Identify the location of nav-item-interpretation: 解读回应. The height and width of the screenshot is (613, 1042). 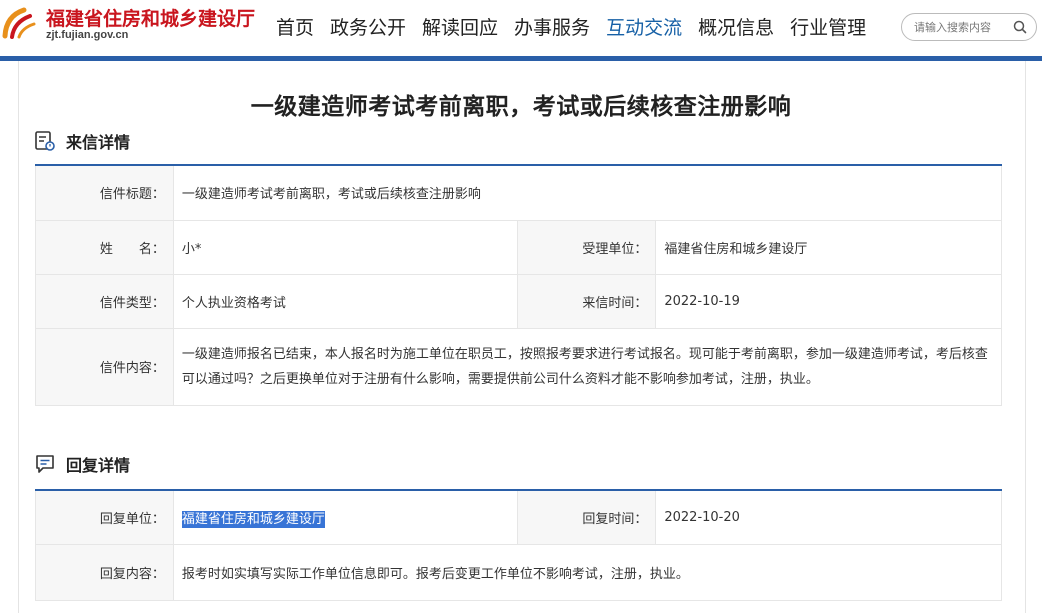
(460, 27).